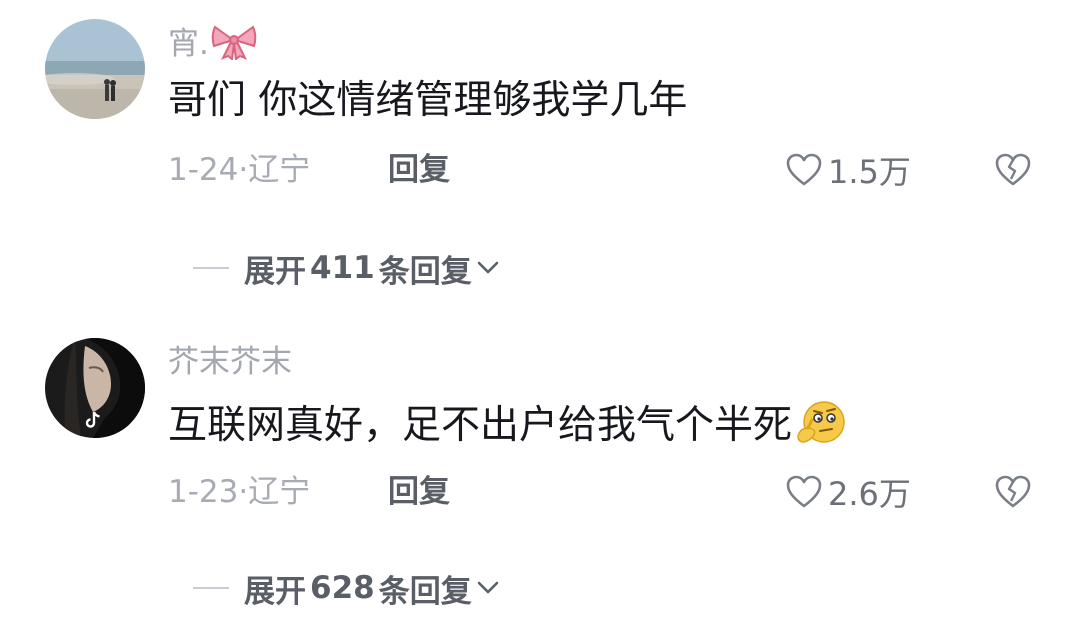  What do you see at coordinates (342, 588) in the screenshot?
I see `reply-count: 628` at bounding box center [342, 588].